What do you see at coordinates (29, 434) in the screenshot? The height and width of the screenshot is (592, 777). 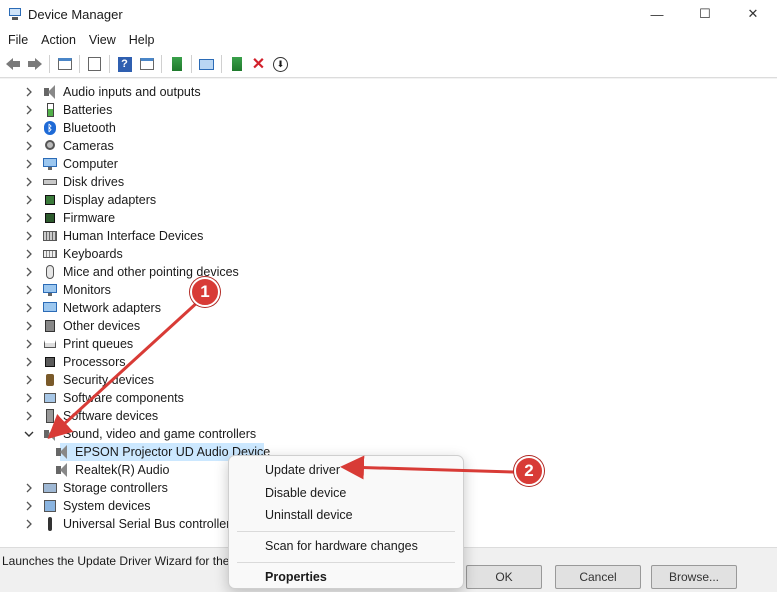 I see `chevron-down-icon` at bounding box center [29, 434].